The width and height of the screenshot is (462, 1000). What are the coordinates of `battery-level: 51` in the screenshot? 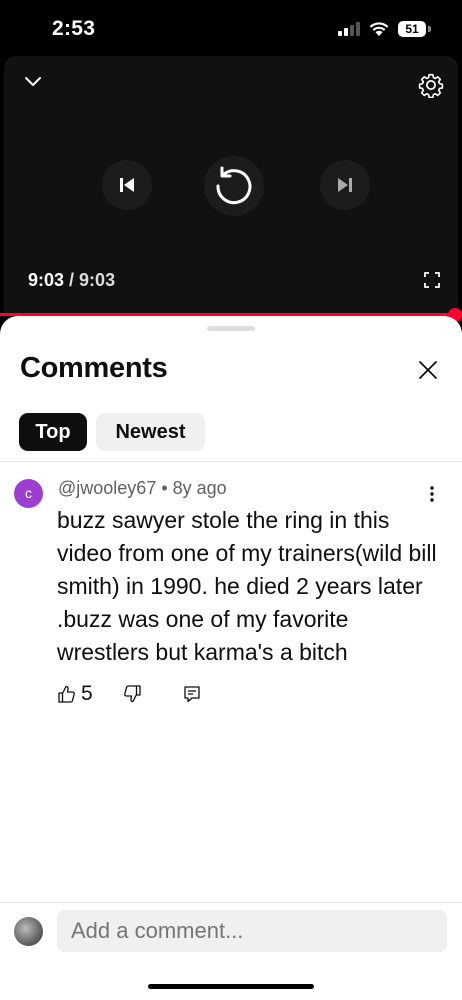 It's located at (412, 29).